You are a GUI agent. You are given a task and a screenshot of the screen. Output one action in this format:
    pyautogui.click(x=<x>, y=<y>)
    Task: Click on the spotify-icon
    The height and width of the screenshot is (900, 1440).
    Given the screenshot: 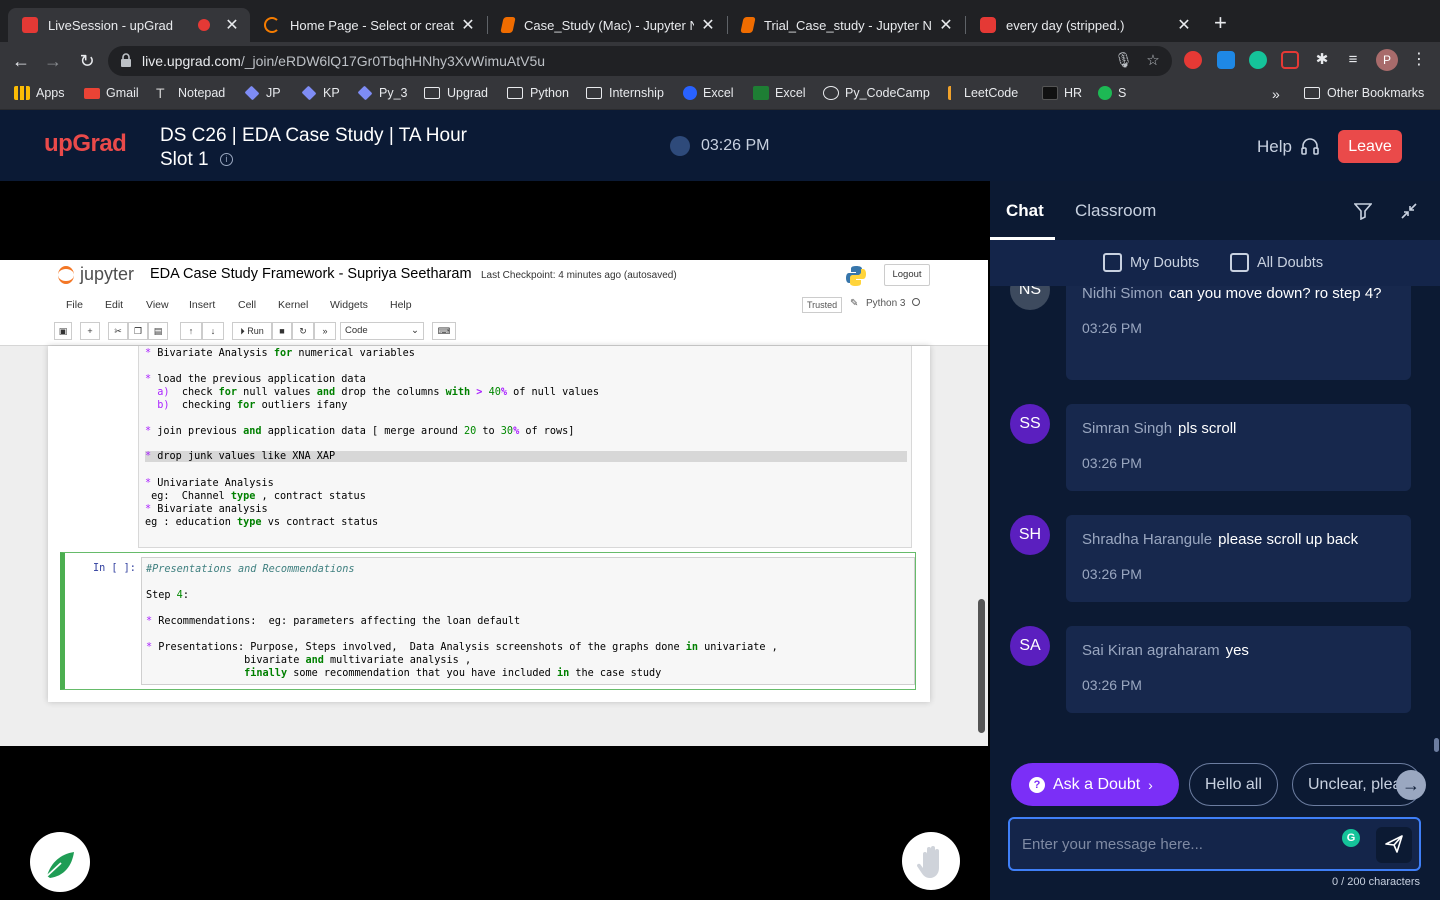 What is the action you would take?
    pyautogui.click(x=1105, y=93)
    